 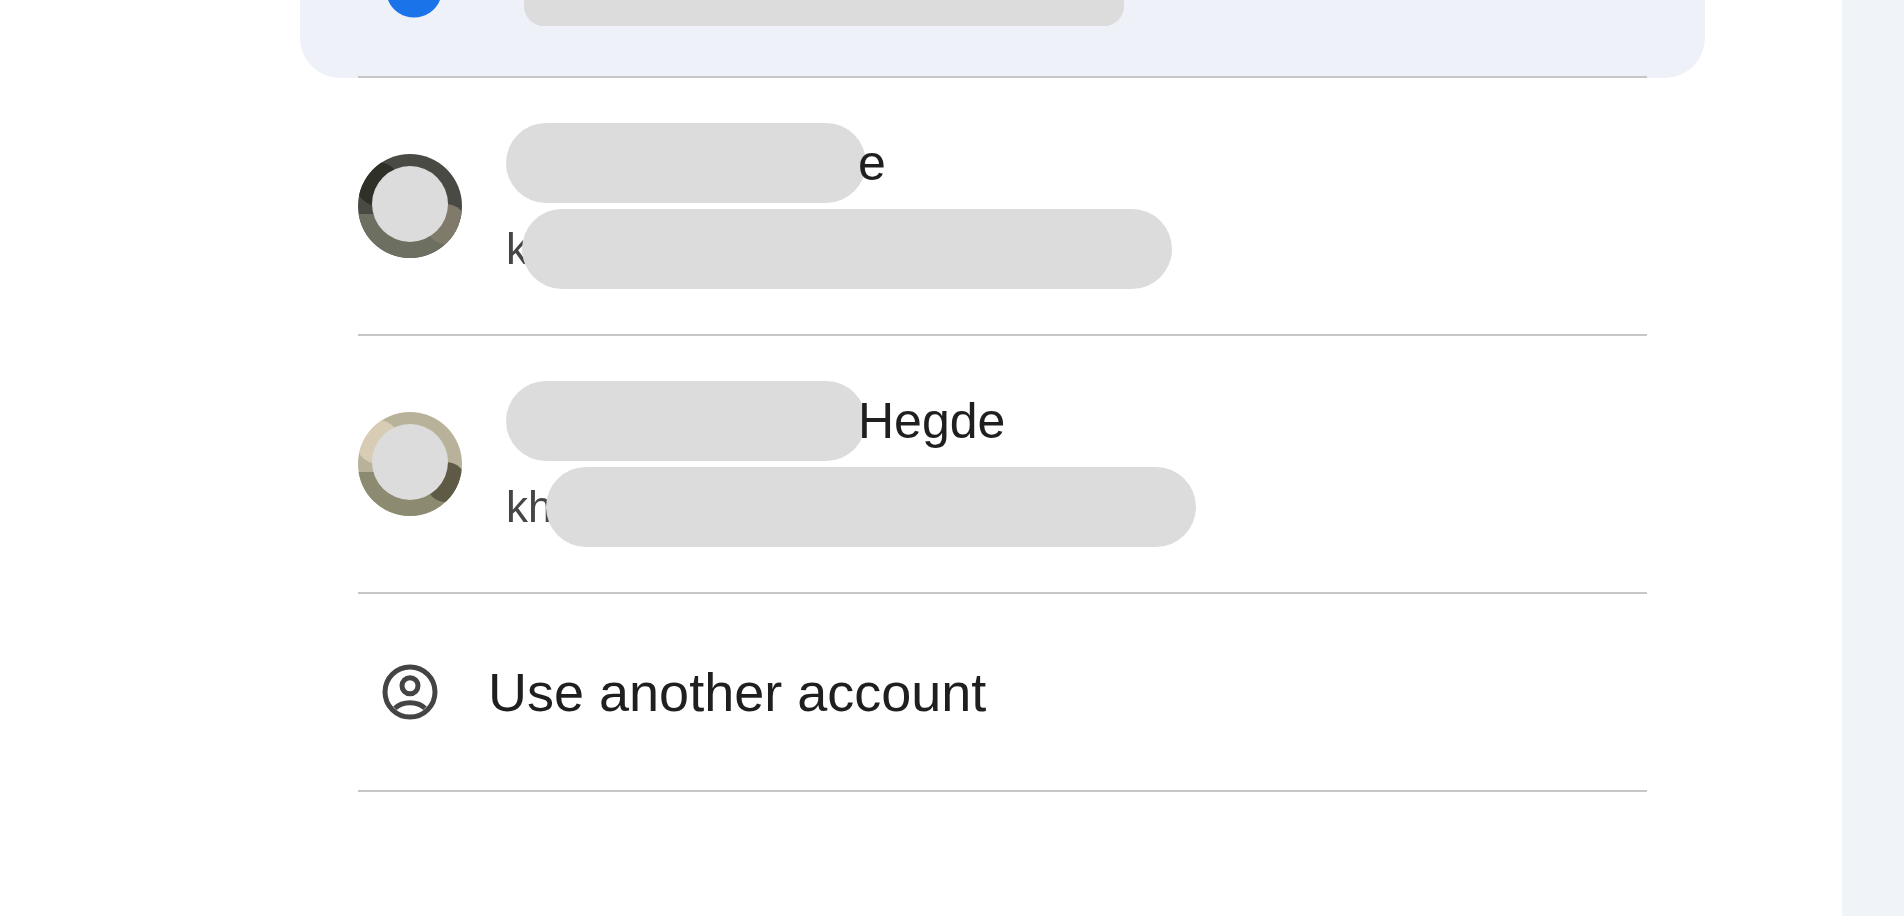 What do you see at coordinates (1002, 693) in the screenshot?
I see `use-another-account-item: Use another account` at bounding box center [1002, 693].